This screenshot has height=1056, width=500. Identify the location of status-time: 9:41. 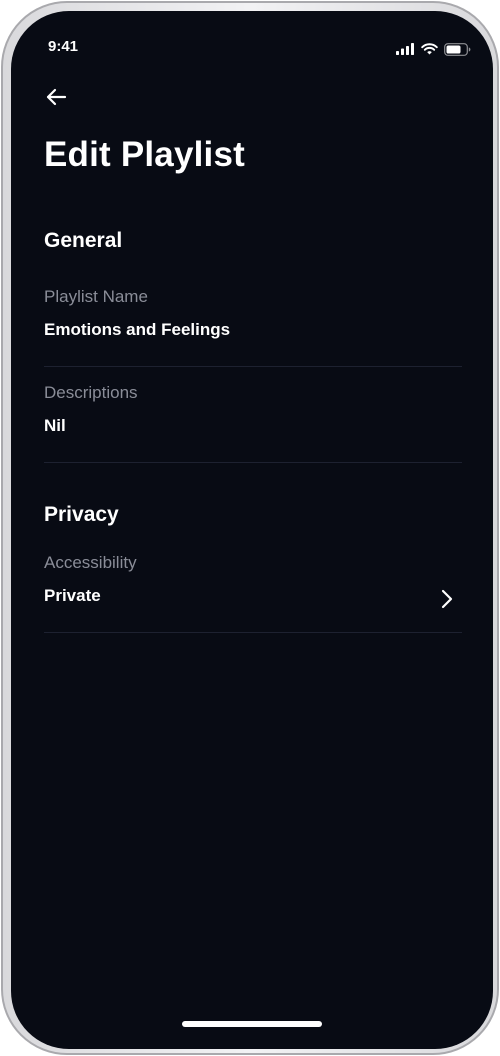
(63, 46).